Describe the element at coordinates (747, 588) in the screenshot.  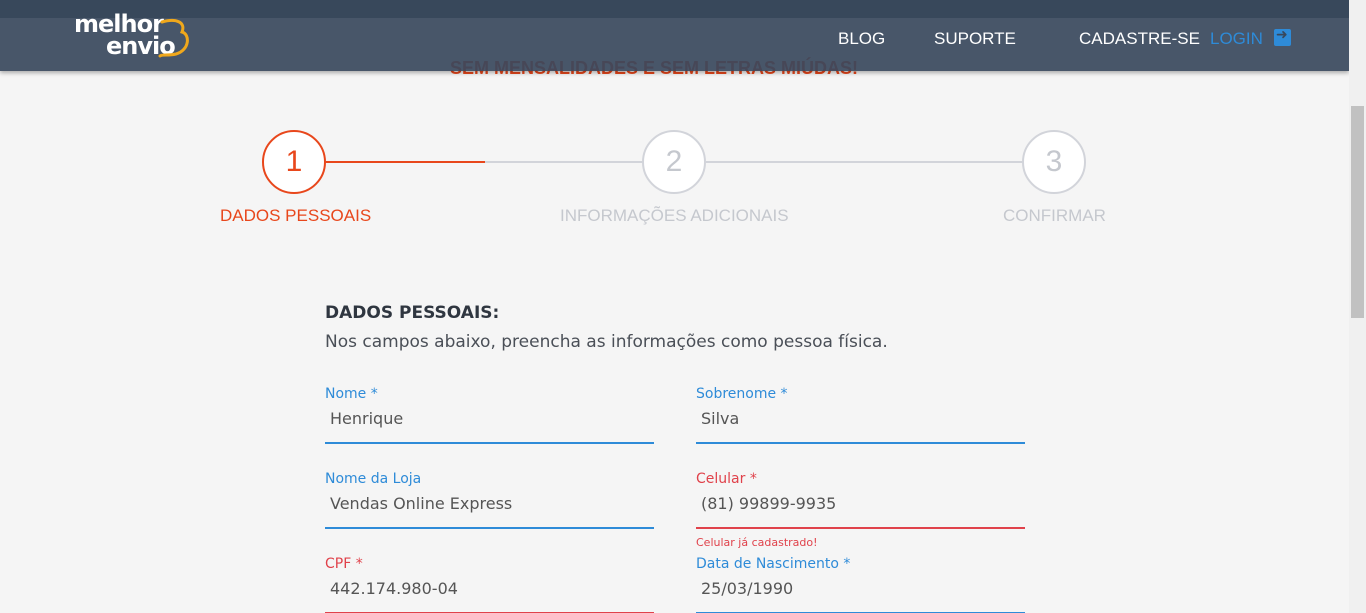
I see `data-nascimento-input: 25/03/1990` at that location.